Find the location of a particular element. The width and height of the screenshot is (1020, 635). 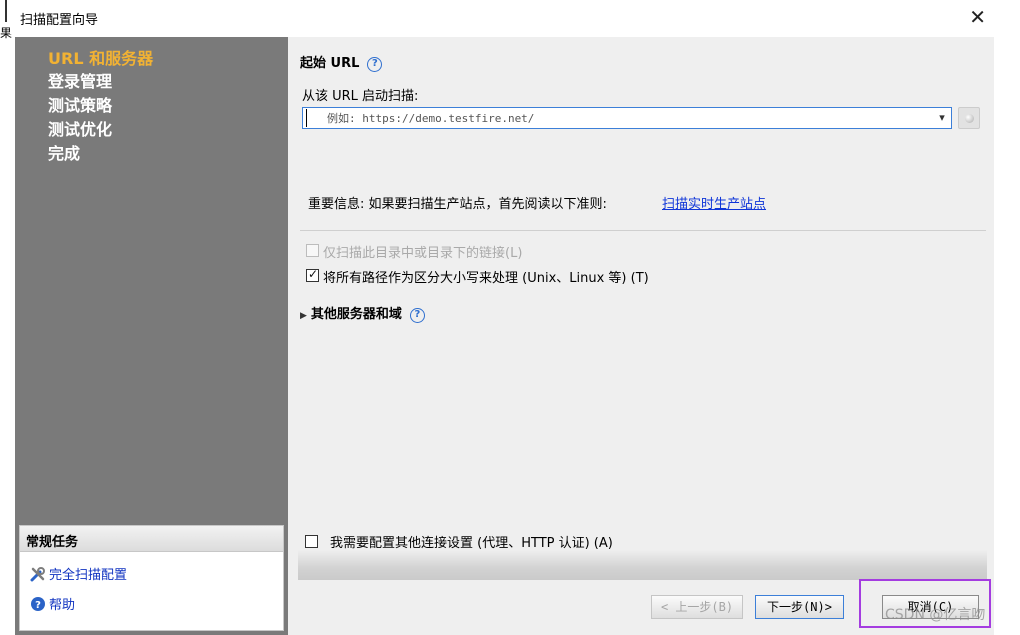

watermark: CSDN @亿言吻 is located at coordinates (935, 615).